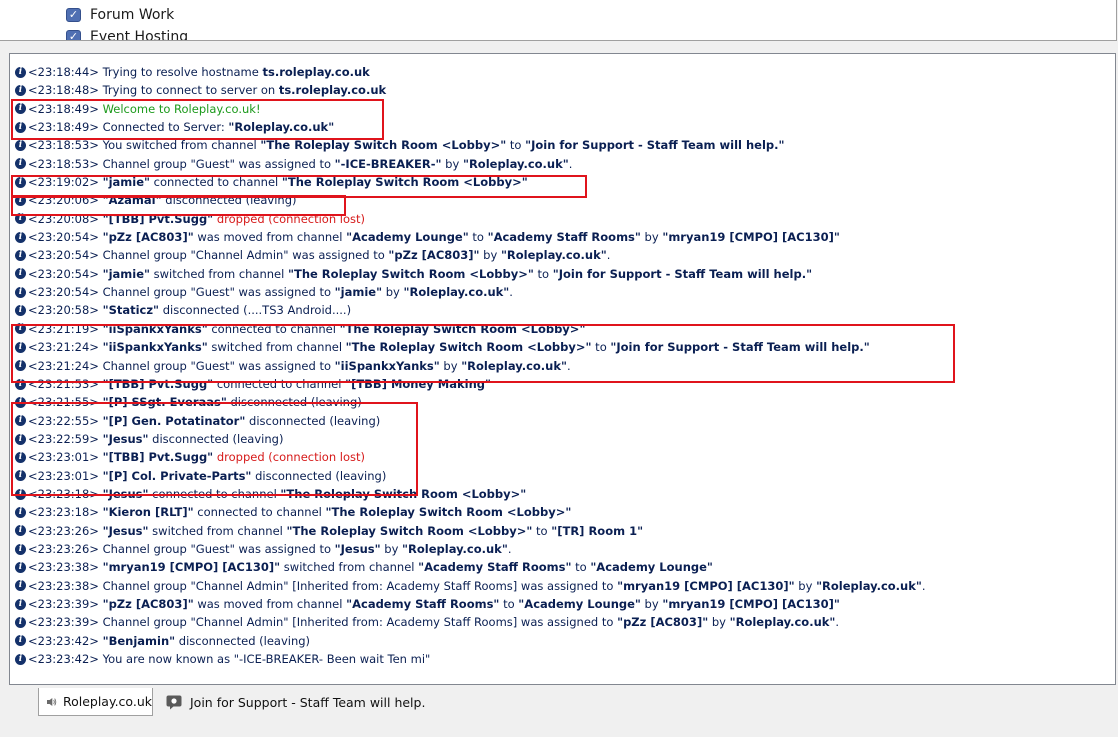 The width and height of the screenshot is (1118, 737). Describe the element at coordinates (308, 702) in the screenshot. I see `tab-label: Join for Support - Staff Team will help.` at that location.